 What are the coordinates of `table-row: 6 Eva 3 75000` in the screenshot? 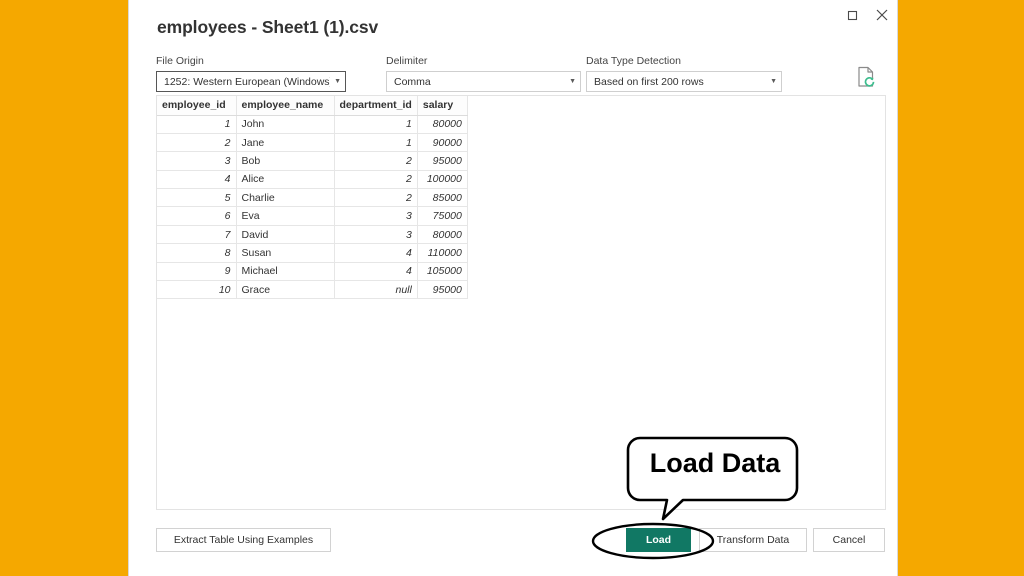 It's located at (312, 216).